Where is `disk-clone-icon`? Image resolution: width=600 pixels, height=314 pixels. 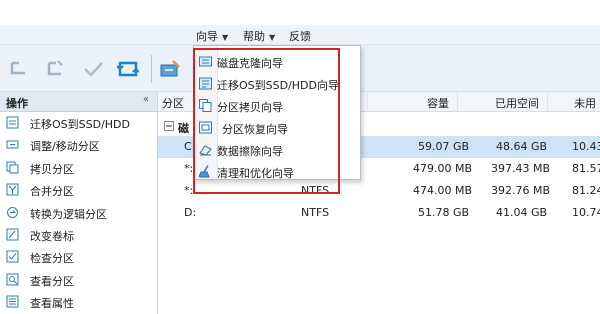 disk-clone-icon is located at coordinates (205, 61).